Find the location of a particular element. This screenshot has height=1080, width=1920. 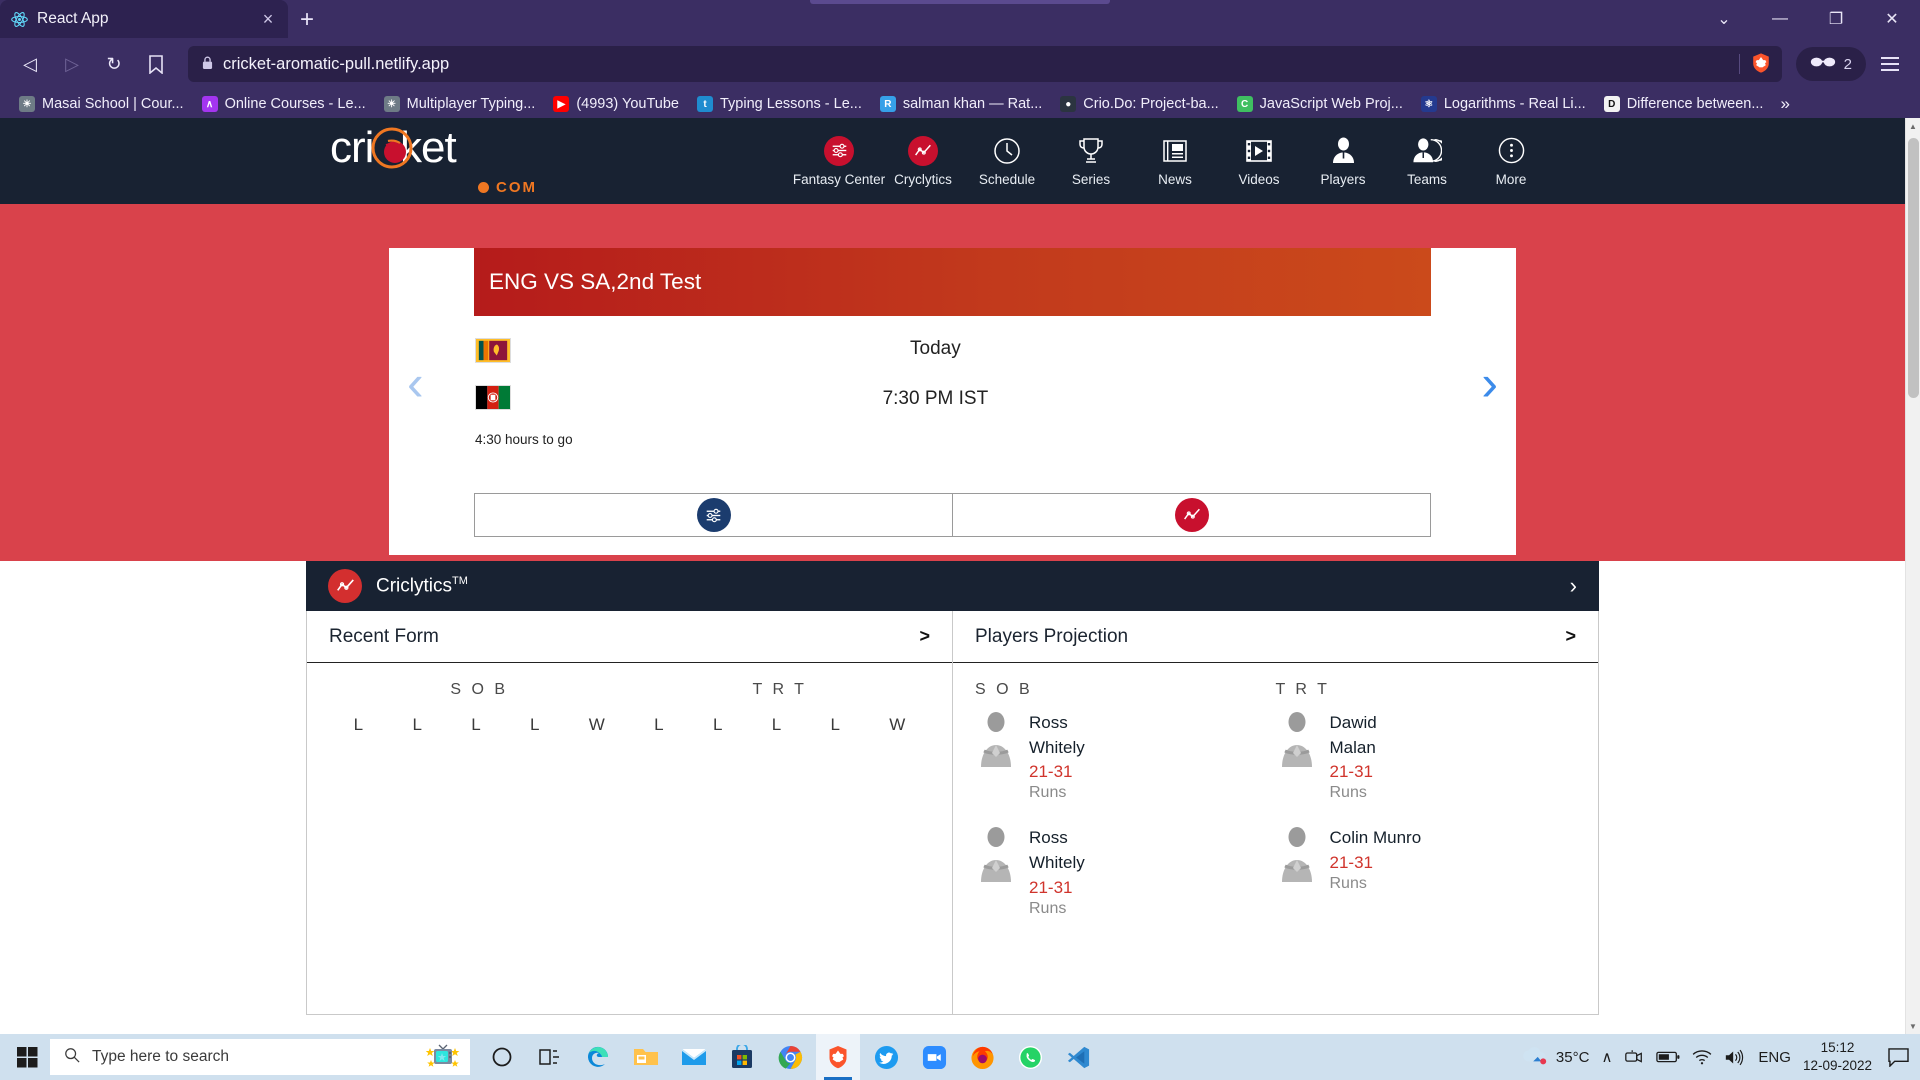

next-match-arrow: › is located at coordinates (1489, 383).